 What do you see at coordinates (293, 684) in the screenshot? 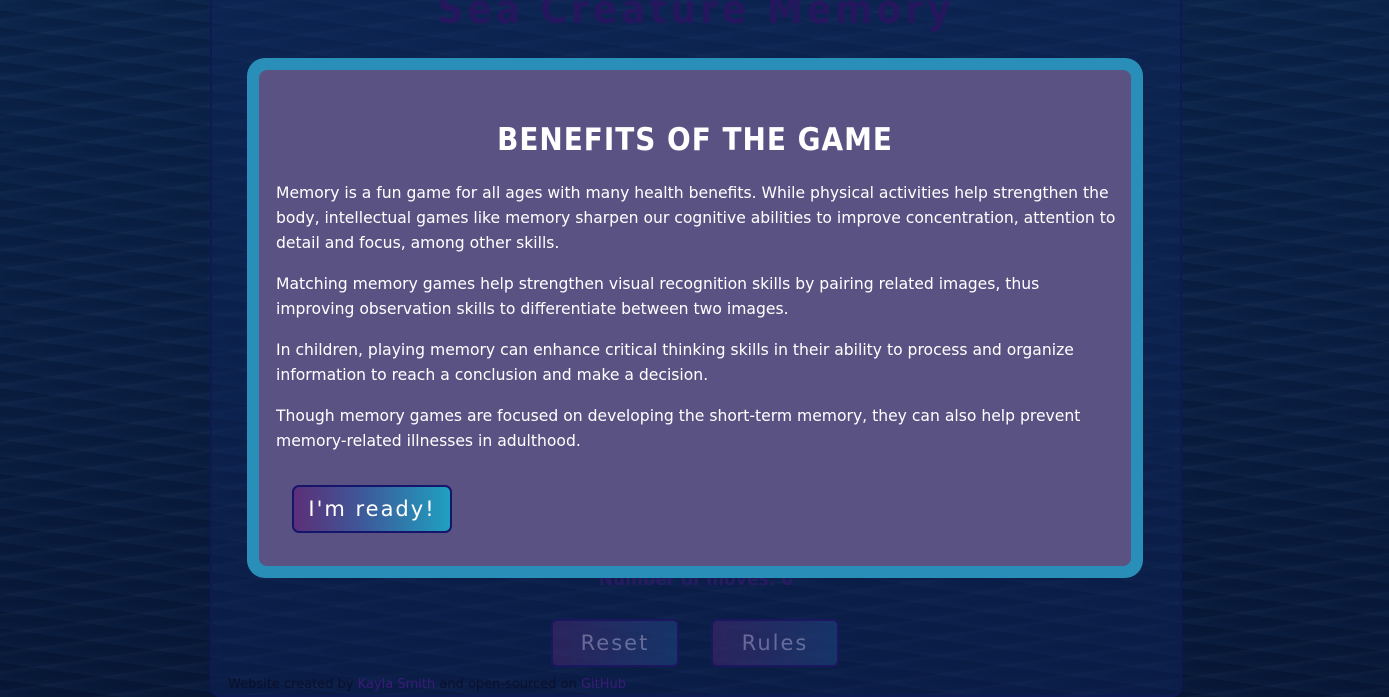
I see `footer-prefix: Website created by` at bounding box center [293, 684].